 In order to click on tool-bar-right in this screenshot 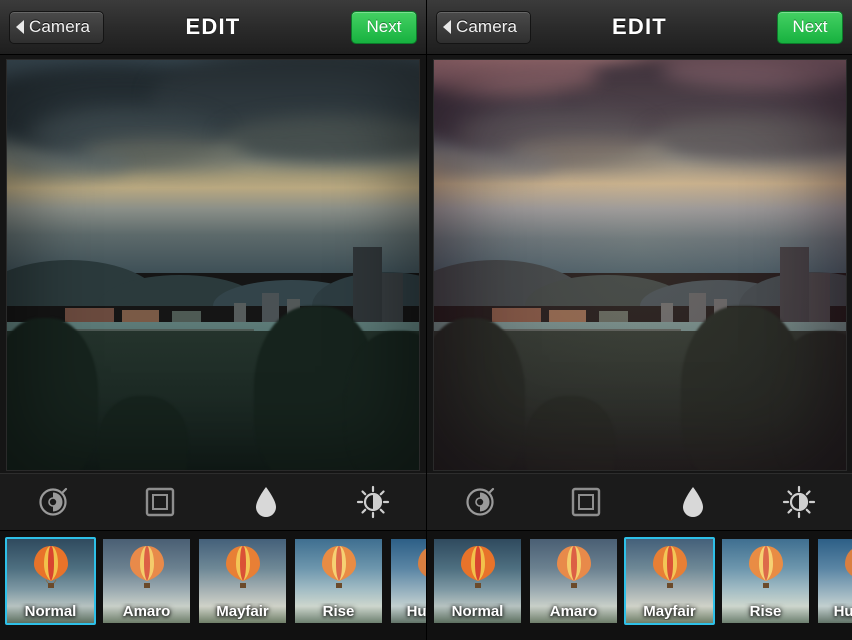, I will do `click(639, 502)`.